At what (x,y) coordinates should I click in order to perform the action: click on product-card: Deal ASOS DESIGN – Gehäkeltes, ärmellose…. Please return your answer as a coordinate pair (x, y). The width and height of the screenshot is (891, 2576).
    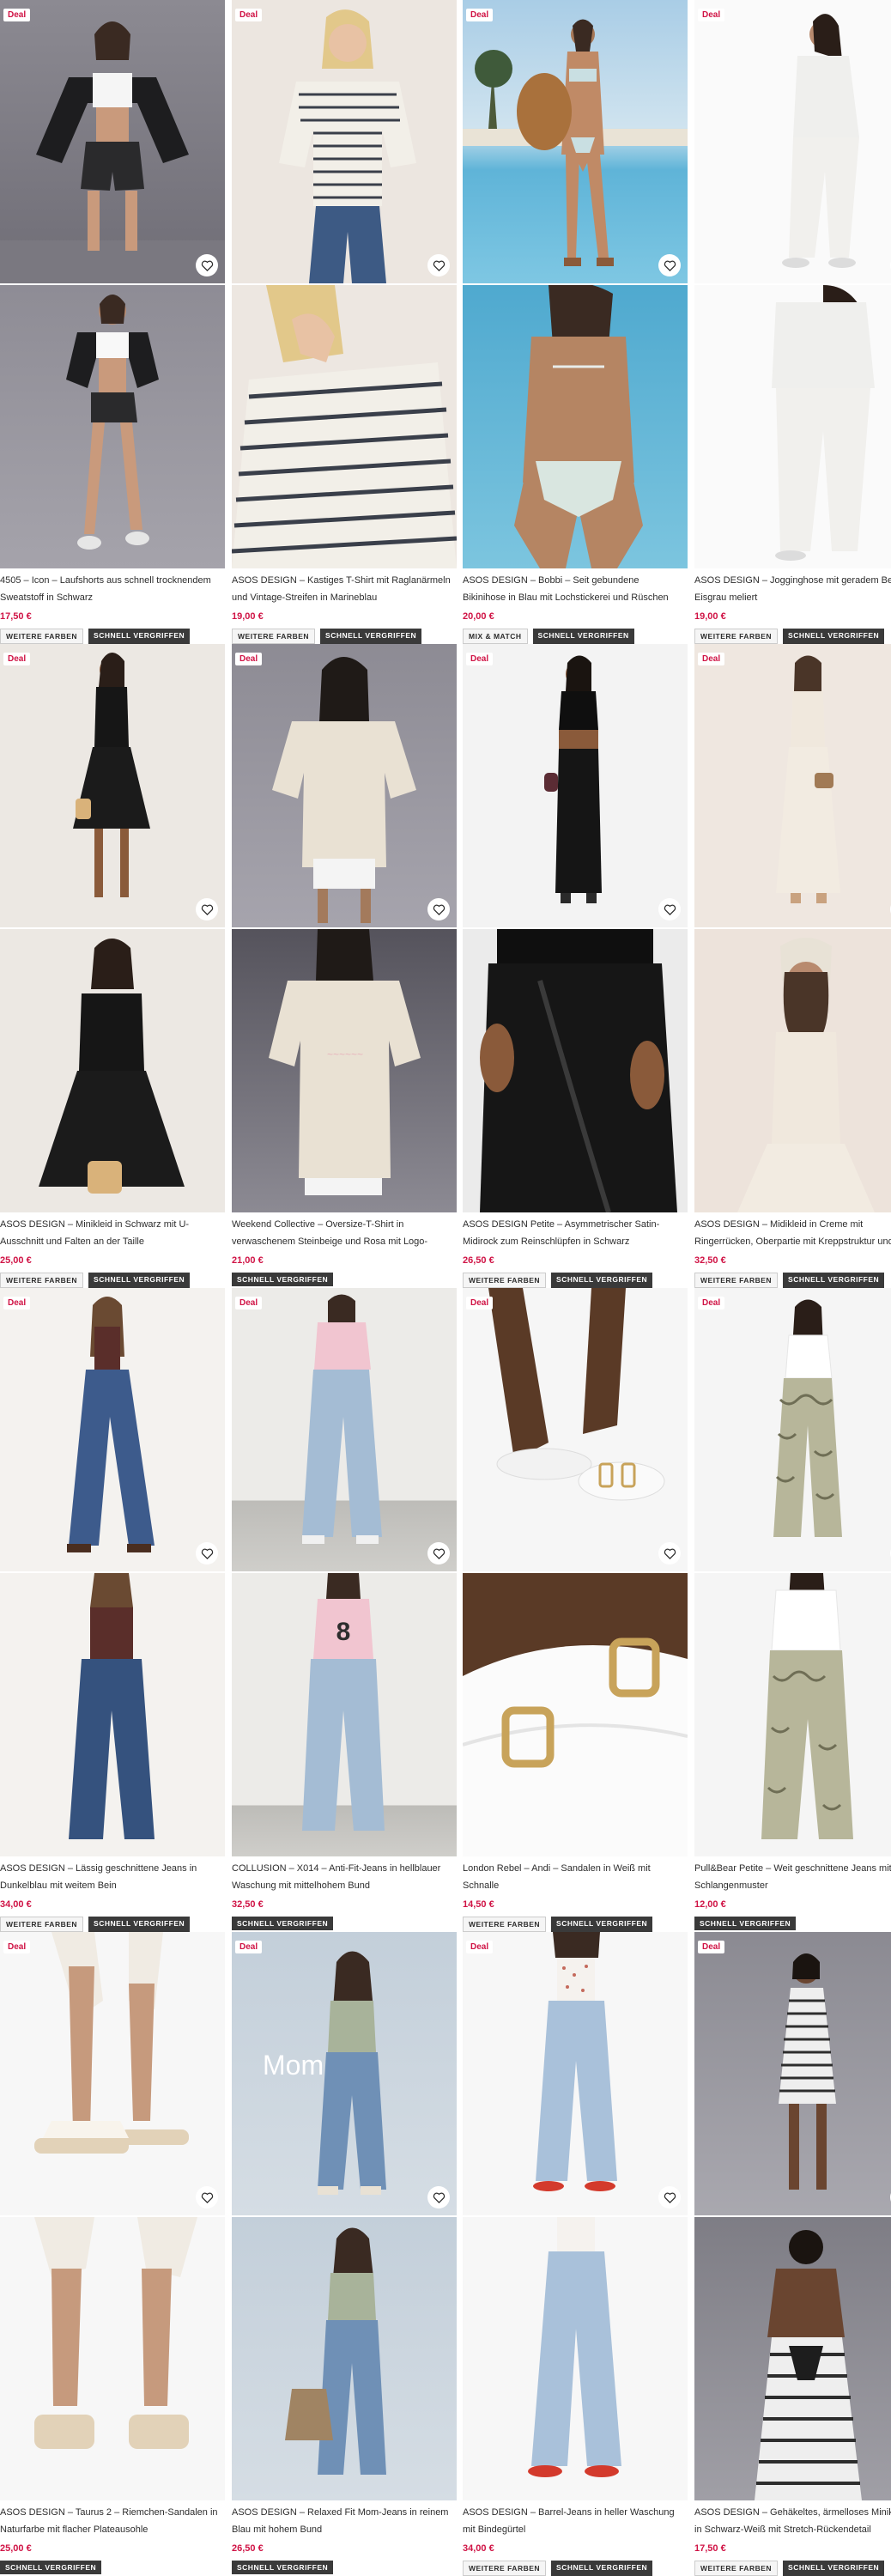
    Looking at the image, I should click on (793, 2254).